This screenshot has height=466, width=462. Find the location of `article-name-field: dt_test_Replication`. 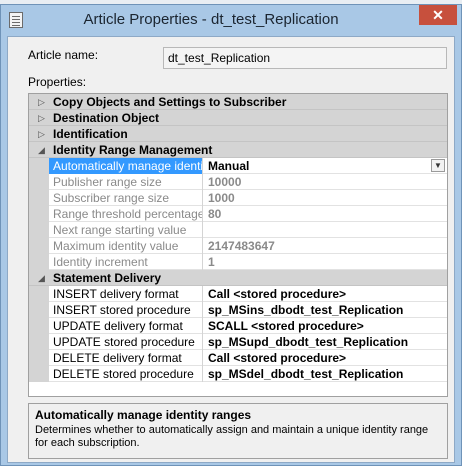

article-name-field: dt_test_Replication is located at coordinates (305, 58).